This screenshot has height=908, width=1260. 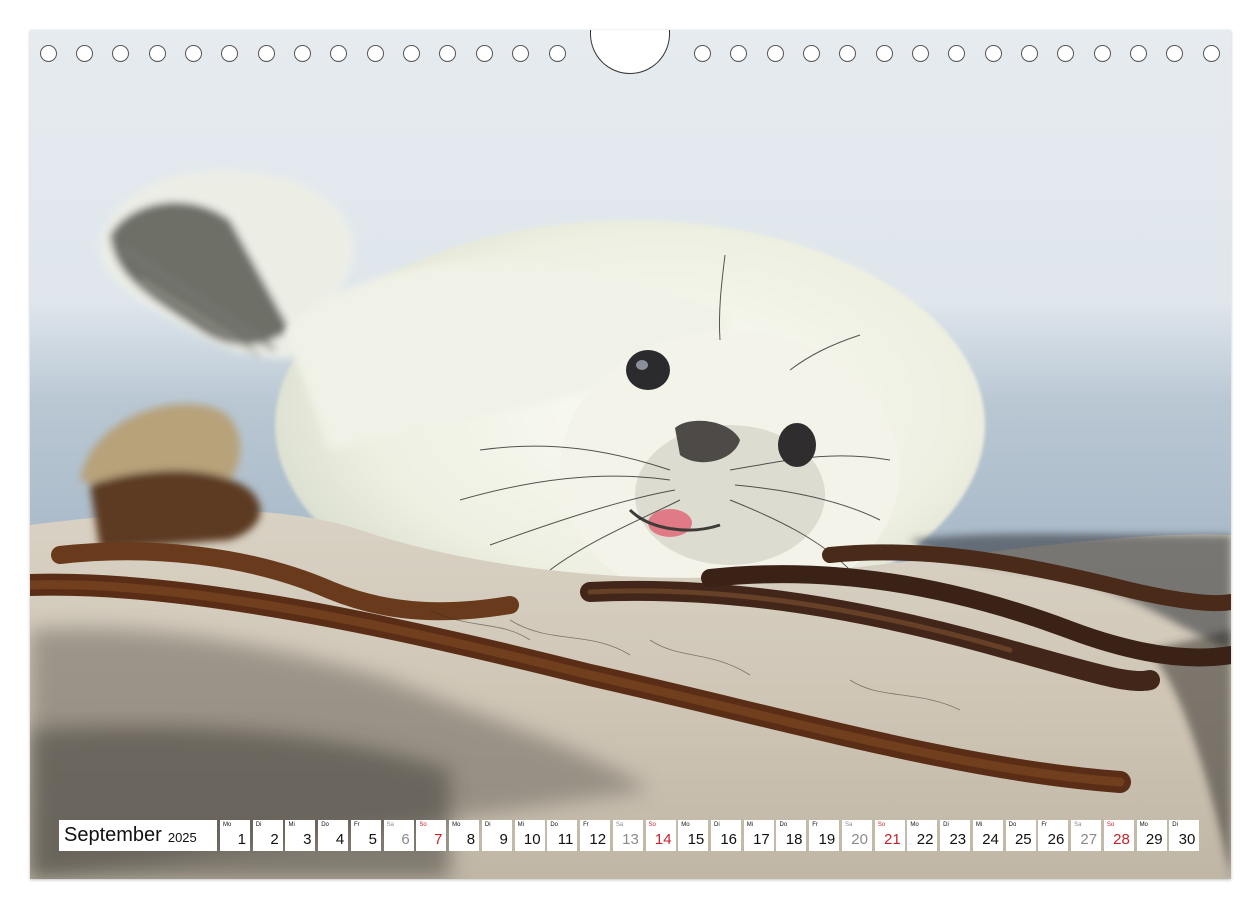 I want to click on day-cell: Di 16, so click(x=726, y=835).